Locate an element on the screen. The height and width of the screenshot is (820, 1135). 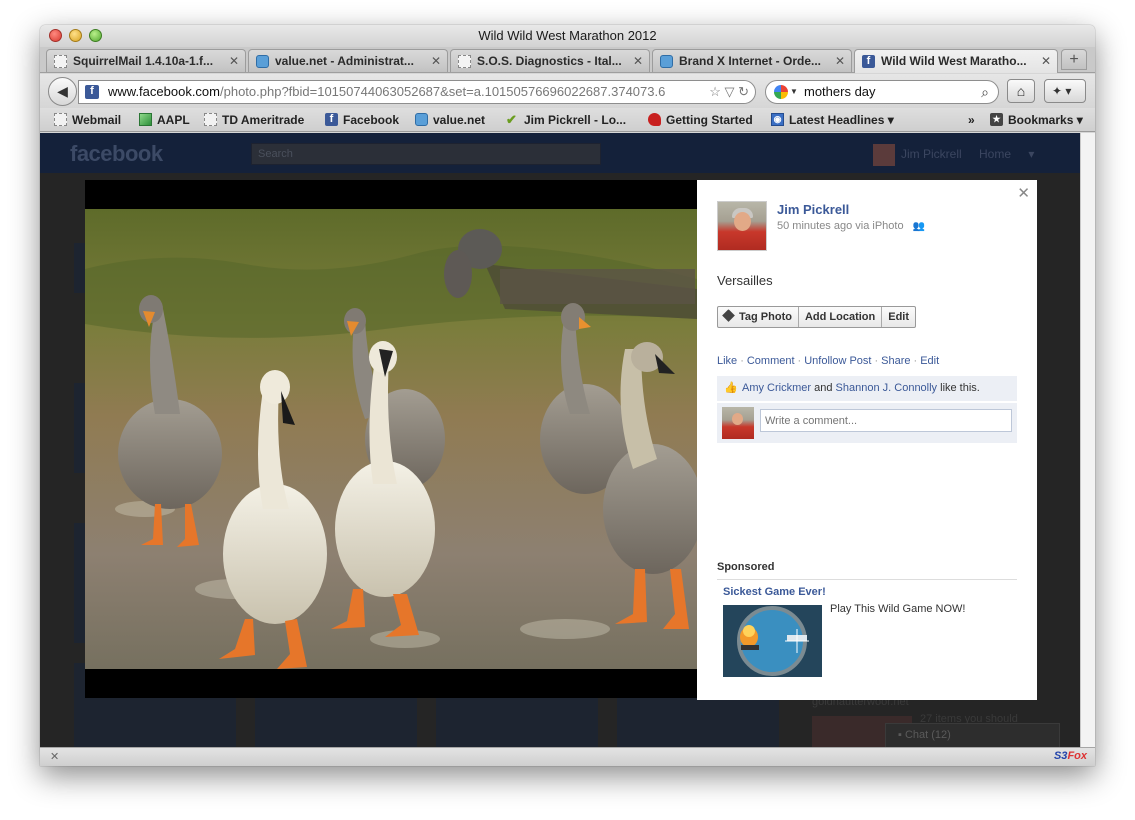
home-button: ⌂ is located at coordinates (1021, 91).